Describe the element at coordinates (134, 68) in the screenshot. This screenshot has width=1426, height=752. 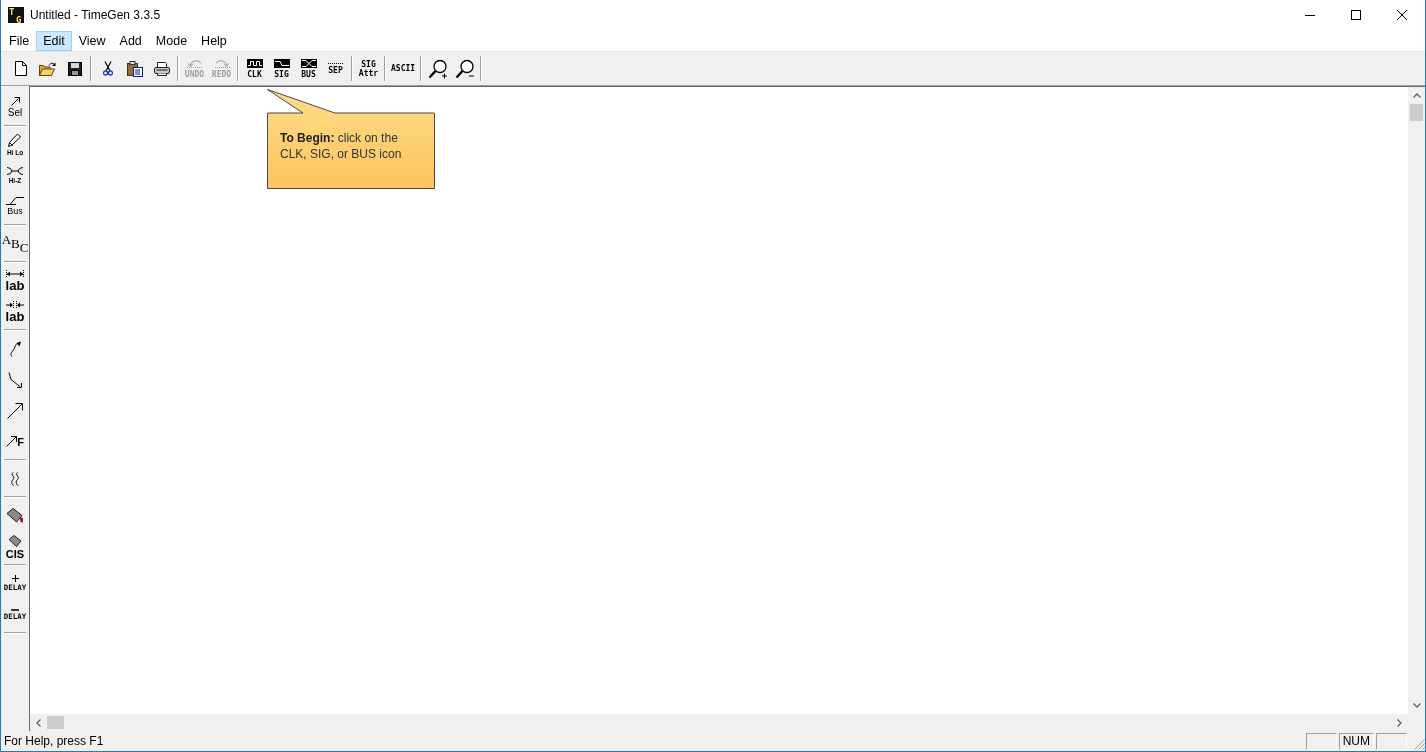
I see `clipboard-icon` at that location.